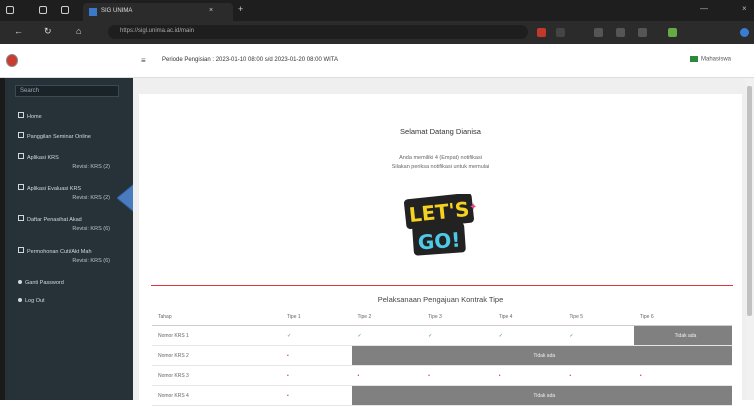  I want to click on sidebar-item-evaluasi-krs: Aplikasi Evaluasi KRS Revisi: KRS (2), so click(73, 192).